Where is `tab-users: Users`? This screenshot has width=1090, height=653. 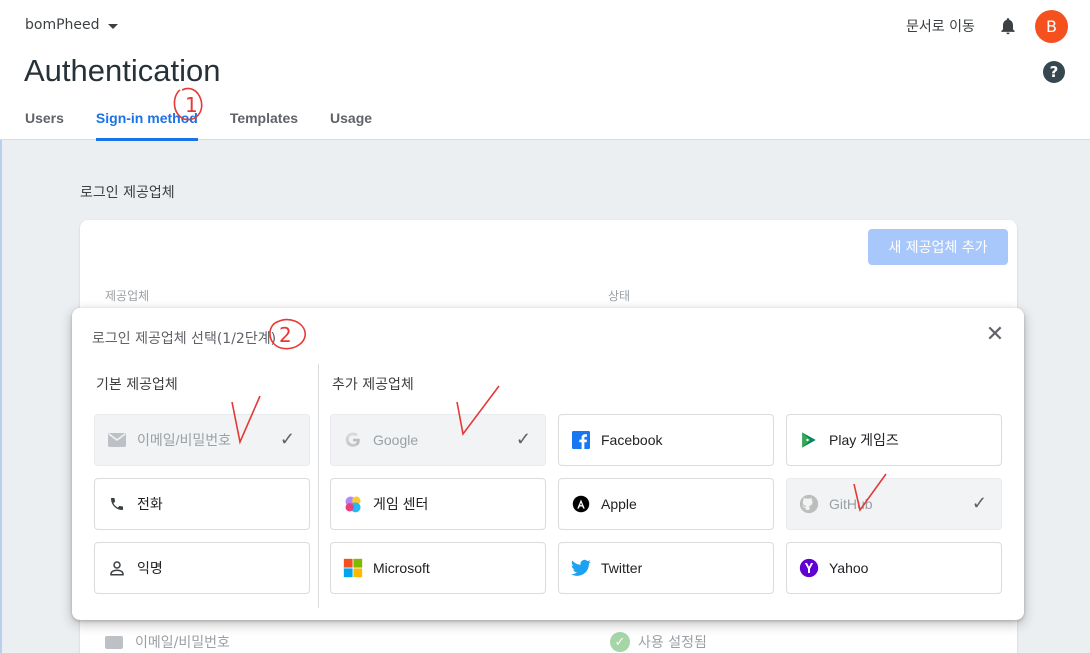
tab-users: Users is located at coordinates (44, 125).